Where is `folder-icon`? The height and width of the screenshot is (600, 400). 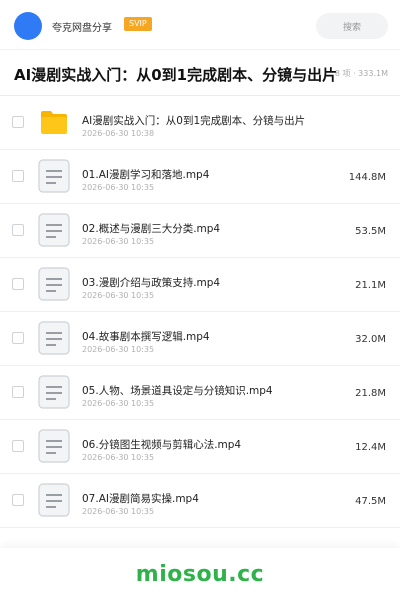 folder-icon is located at coordinates (54, 122).